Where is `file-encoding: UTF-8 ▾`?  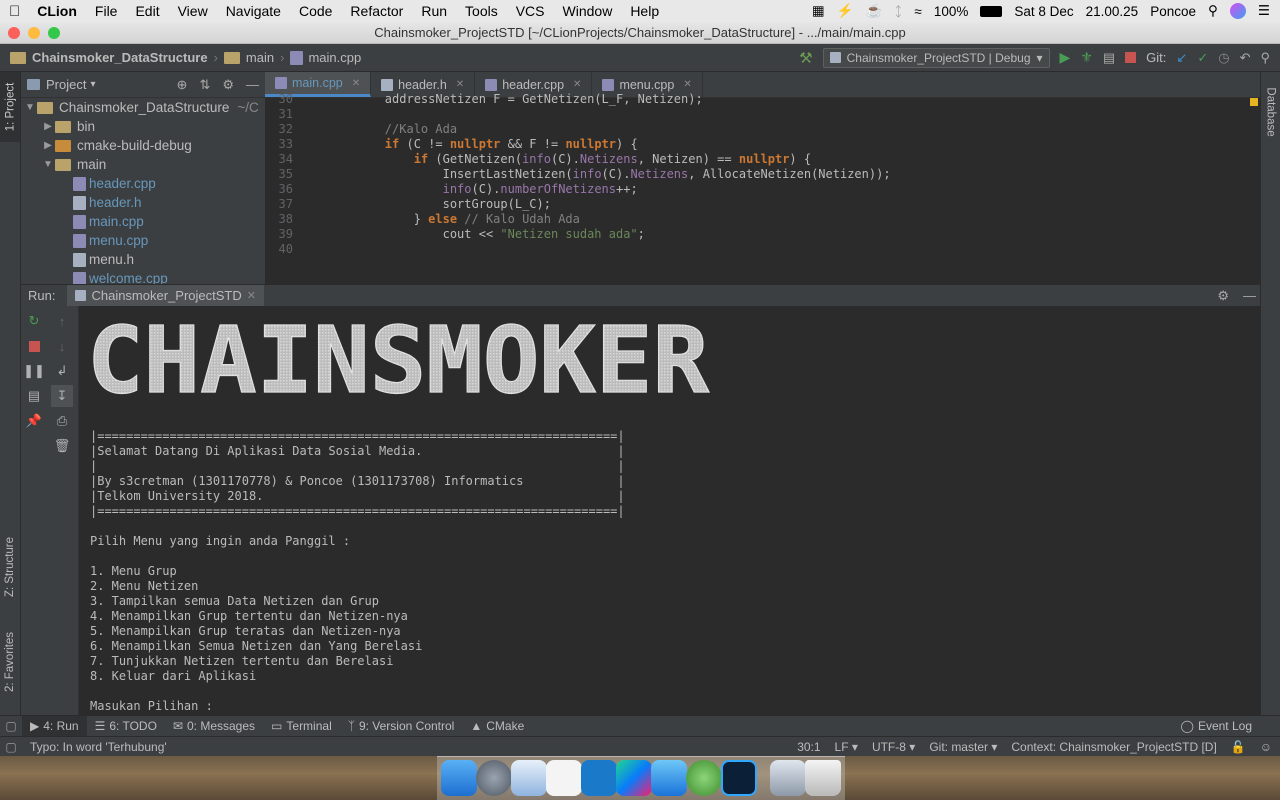 file-encoding: UTF-8 ▾ is located at coordinates (893, 747).